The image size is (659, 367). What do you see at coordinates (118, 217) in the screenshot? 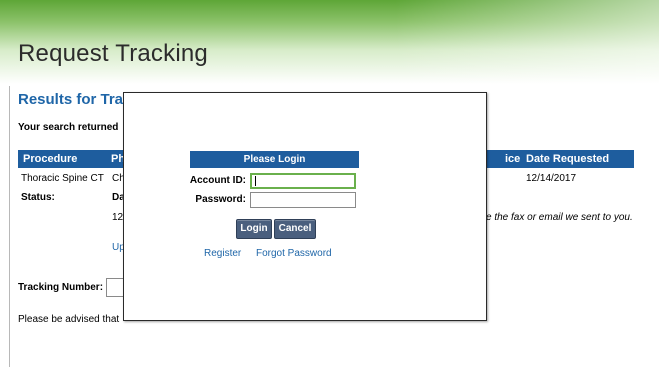
I see `status-detail: 12` at bounding box center [118, 217].